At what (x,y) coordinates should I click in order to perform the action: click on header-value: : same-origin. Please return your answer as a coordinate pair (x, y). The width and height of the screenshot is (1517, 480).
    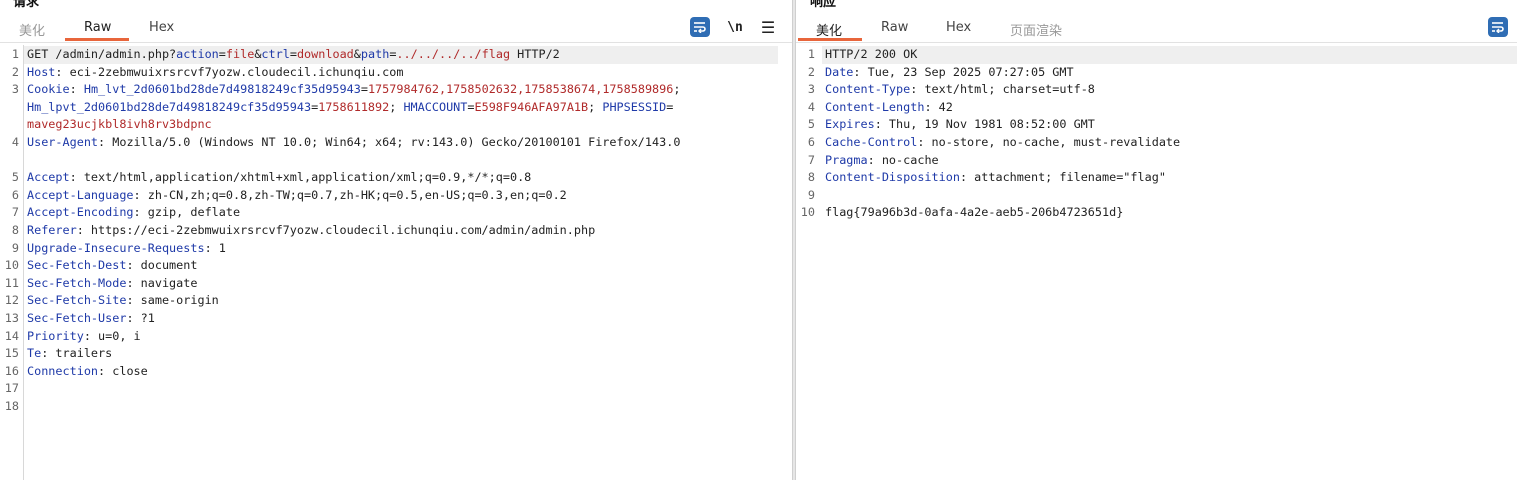
    Looking at the image, I should click on (172, 300).